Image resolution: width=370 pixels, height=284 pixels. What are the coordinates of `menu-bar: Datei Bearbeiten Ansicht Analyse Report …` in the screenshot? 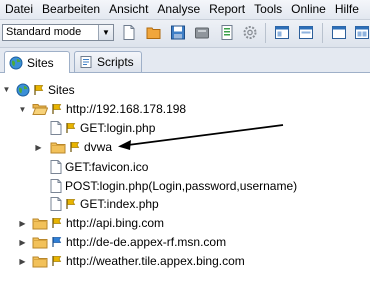 It's located at (185, 10).